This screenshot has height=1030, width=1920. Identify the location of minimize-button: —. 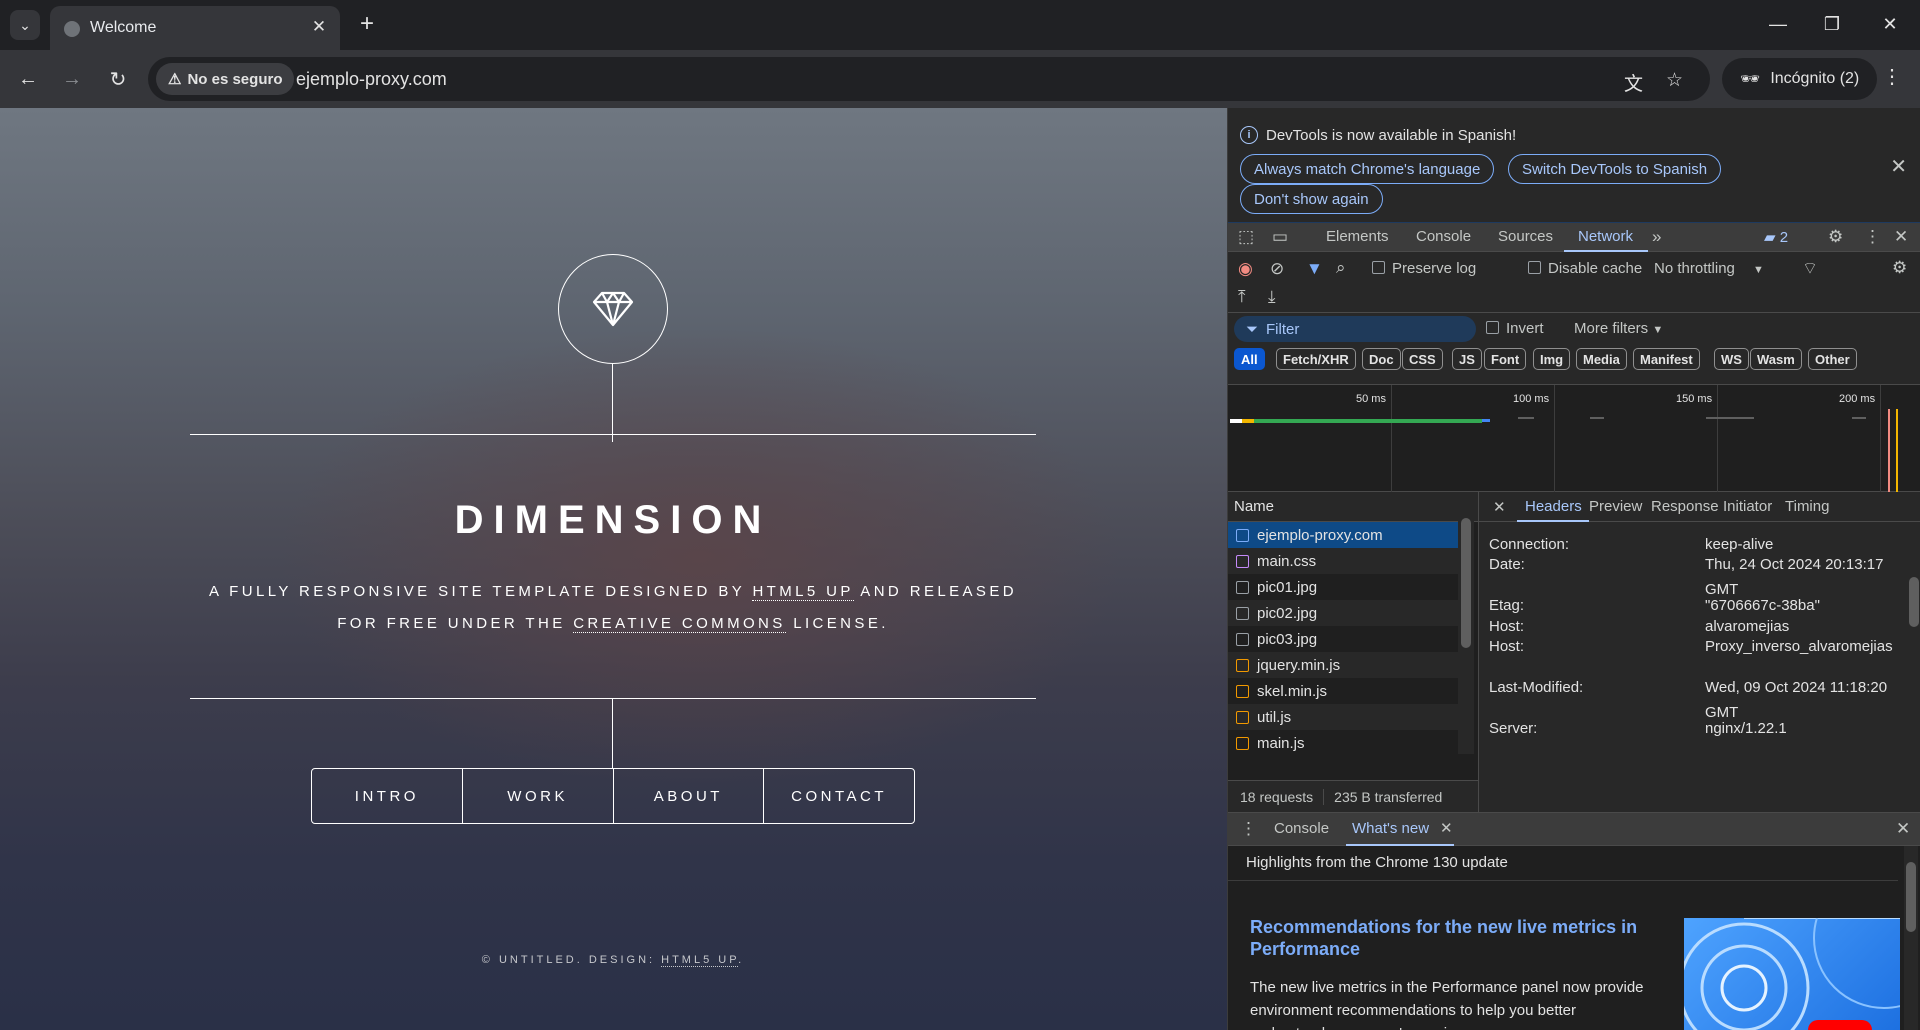
(1778, 24).